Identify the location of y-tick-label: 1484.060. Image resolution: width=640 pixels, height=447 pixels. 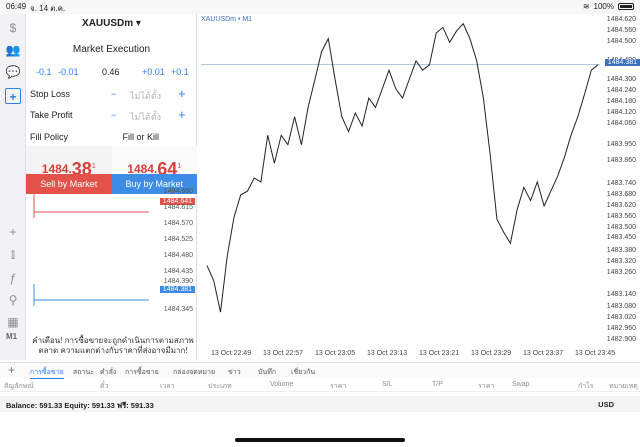
(621, 124).